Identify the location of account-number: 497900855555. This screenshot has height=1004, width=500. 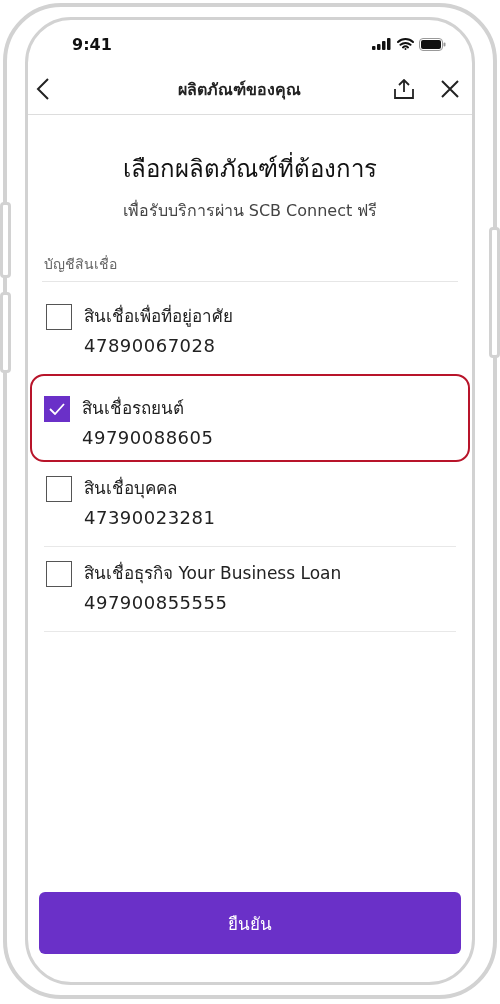
(156, 602).